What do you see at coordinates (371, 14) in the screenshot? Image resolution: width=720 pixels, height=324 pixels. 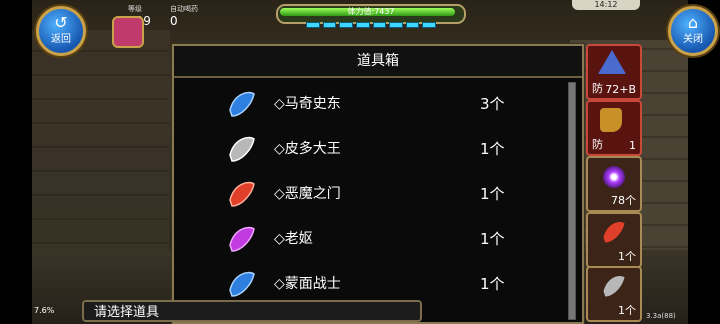 I see `hp-bar: 体力值:7437` at bounding box center [371, 14].